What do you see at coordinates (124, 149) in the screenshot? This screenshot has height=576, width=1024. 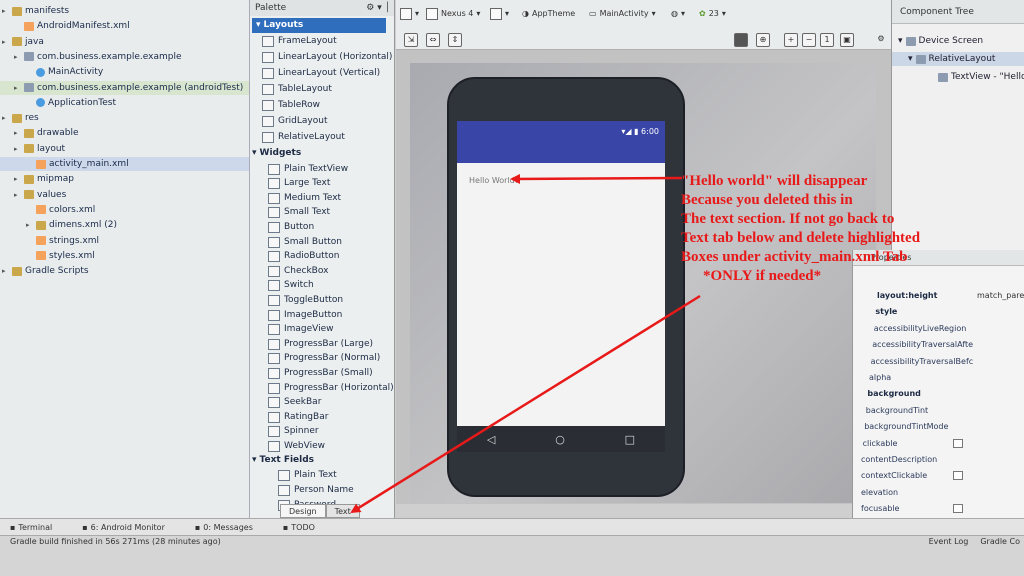 I see `project-tree-item: ▸ layout` at bounding box center [124, 149].